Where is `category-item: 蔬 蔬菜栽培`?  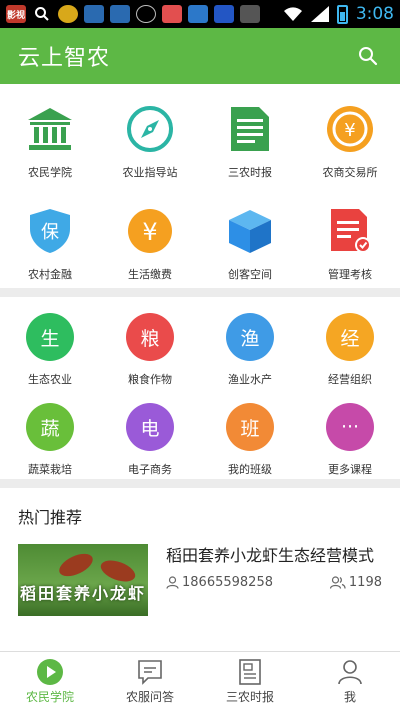
category-item: 蔬 蔬菜栽培 is located at coordinates (50, 432).